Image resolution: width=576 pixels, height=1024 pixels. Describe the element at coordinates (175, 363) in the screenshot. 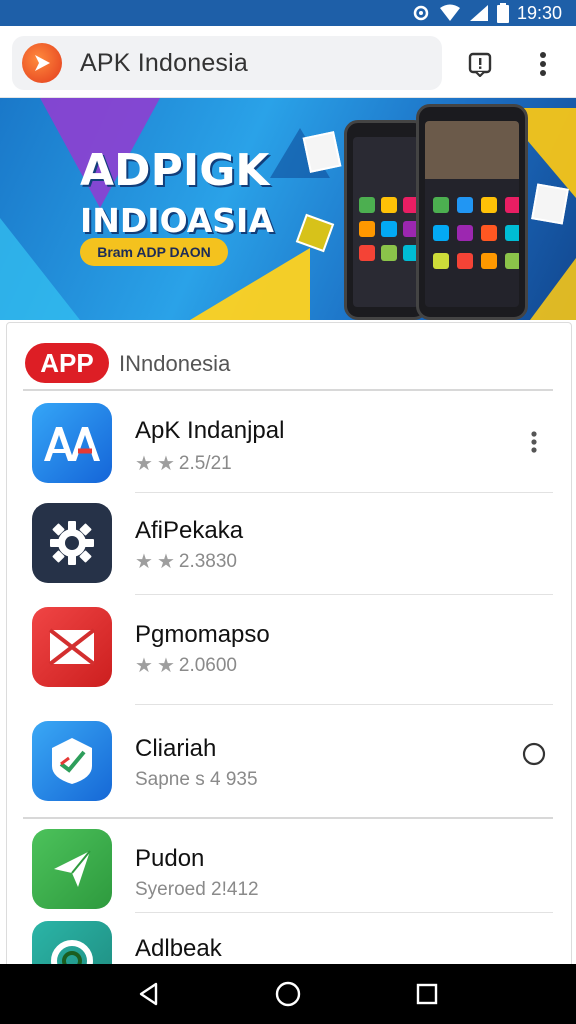

I see `list-heading: INndonesia` at that location.